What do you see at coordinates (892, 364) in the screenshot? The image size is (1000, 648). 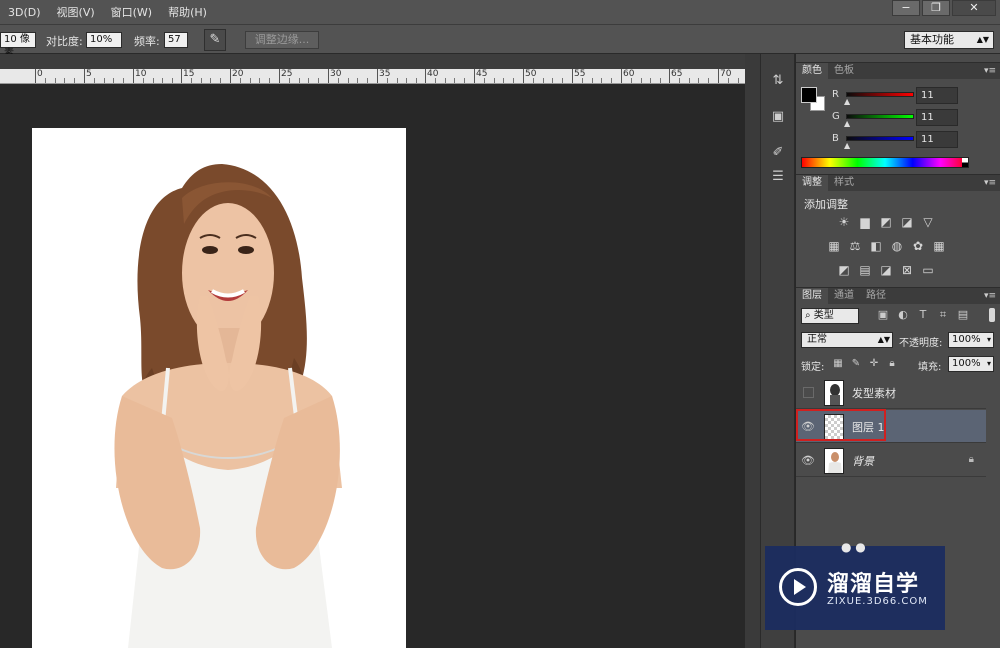 I see `lock-all-icon: 🔒︎` at bounding box center [892, 364].